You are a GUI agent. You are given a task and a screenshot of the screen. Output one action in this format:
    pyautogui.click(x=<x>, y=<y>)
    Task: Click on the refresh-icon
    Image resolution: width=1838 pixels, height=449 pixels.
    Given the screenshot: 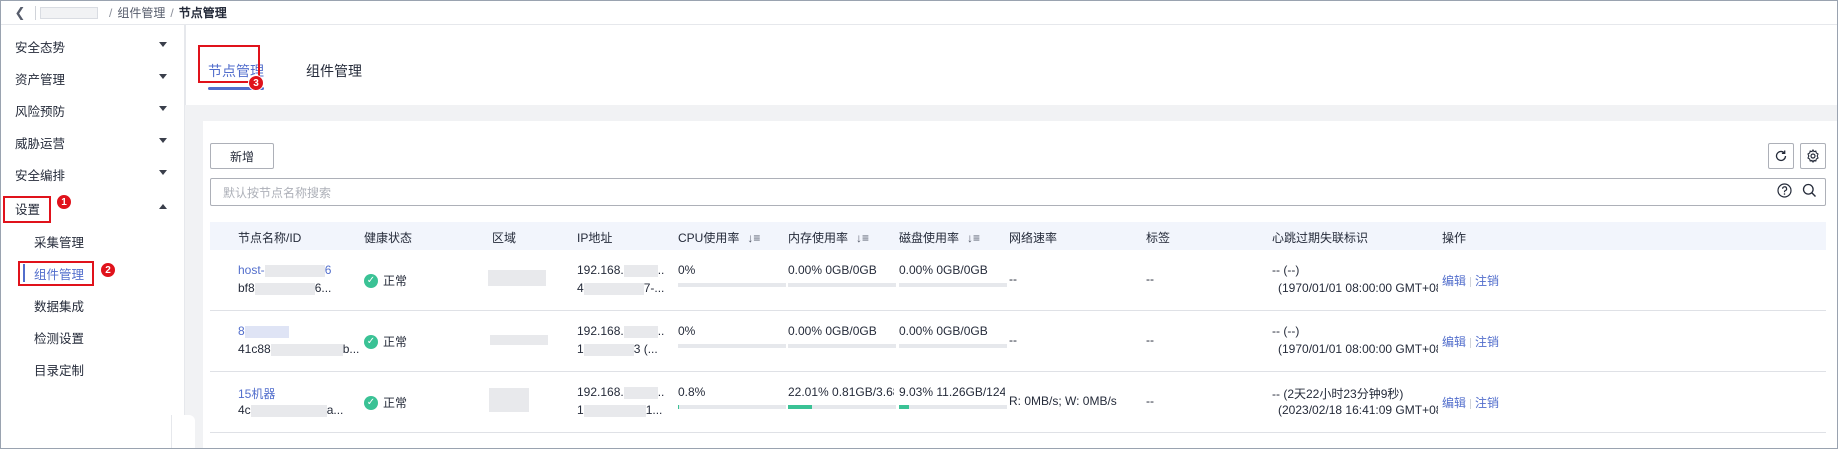 What is the action you would take?
    pyautogui.click(x=1781, y=156)
    